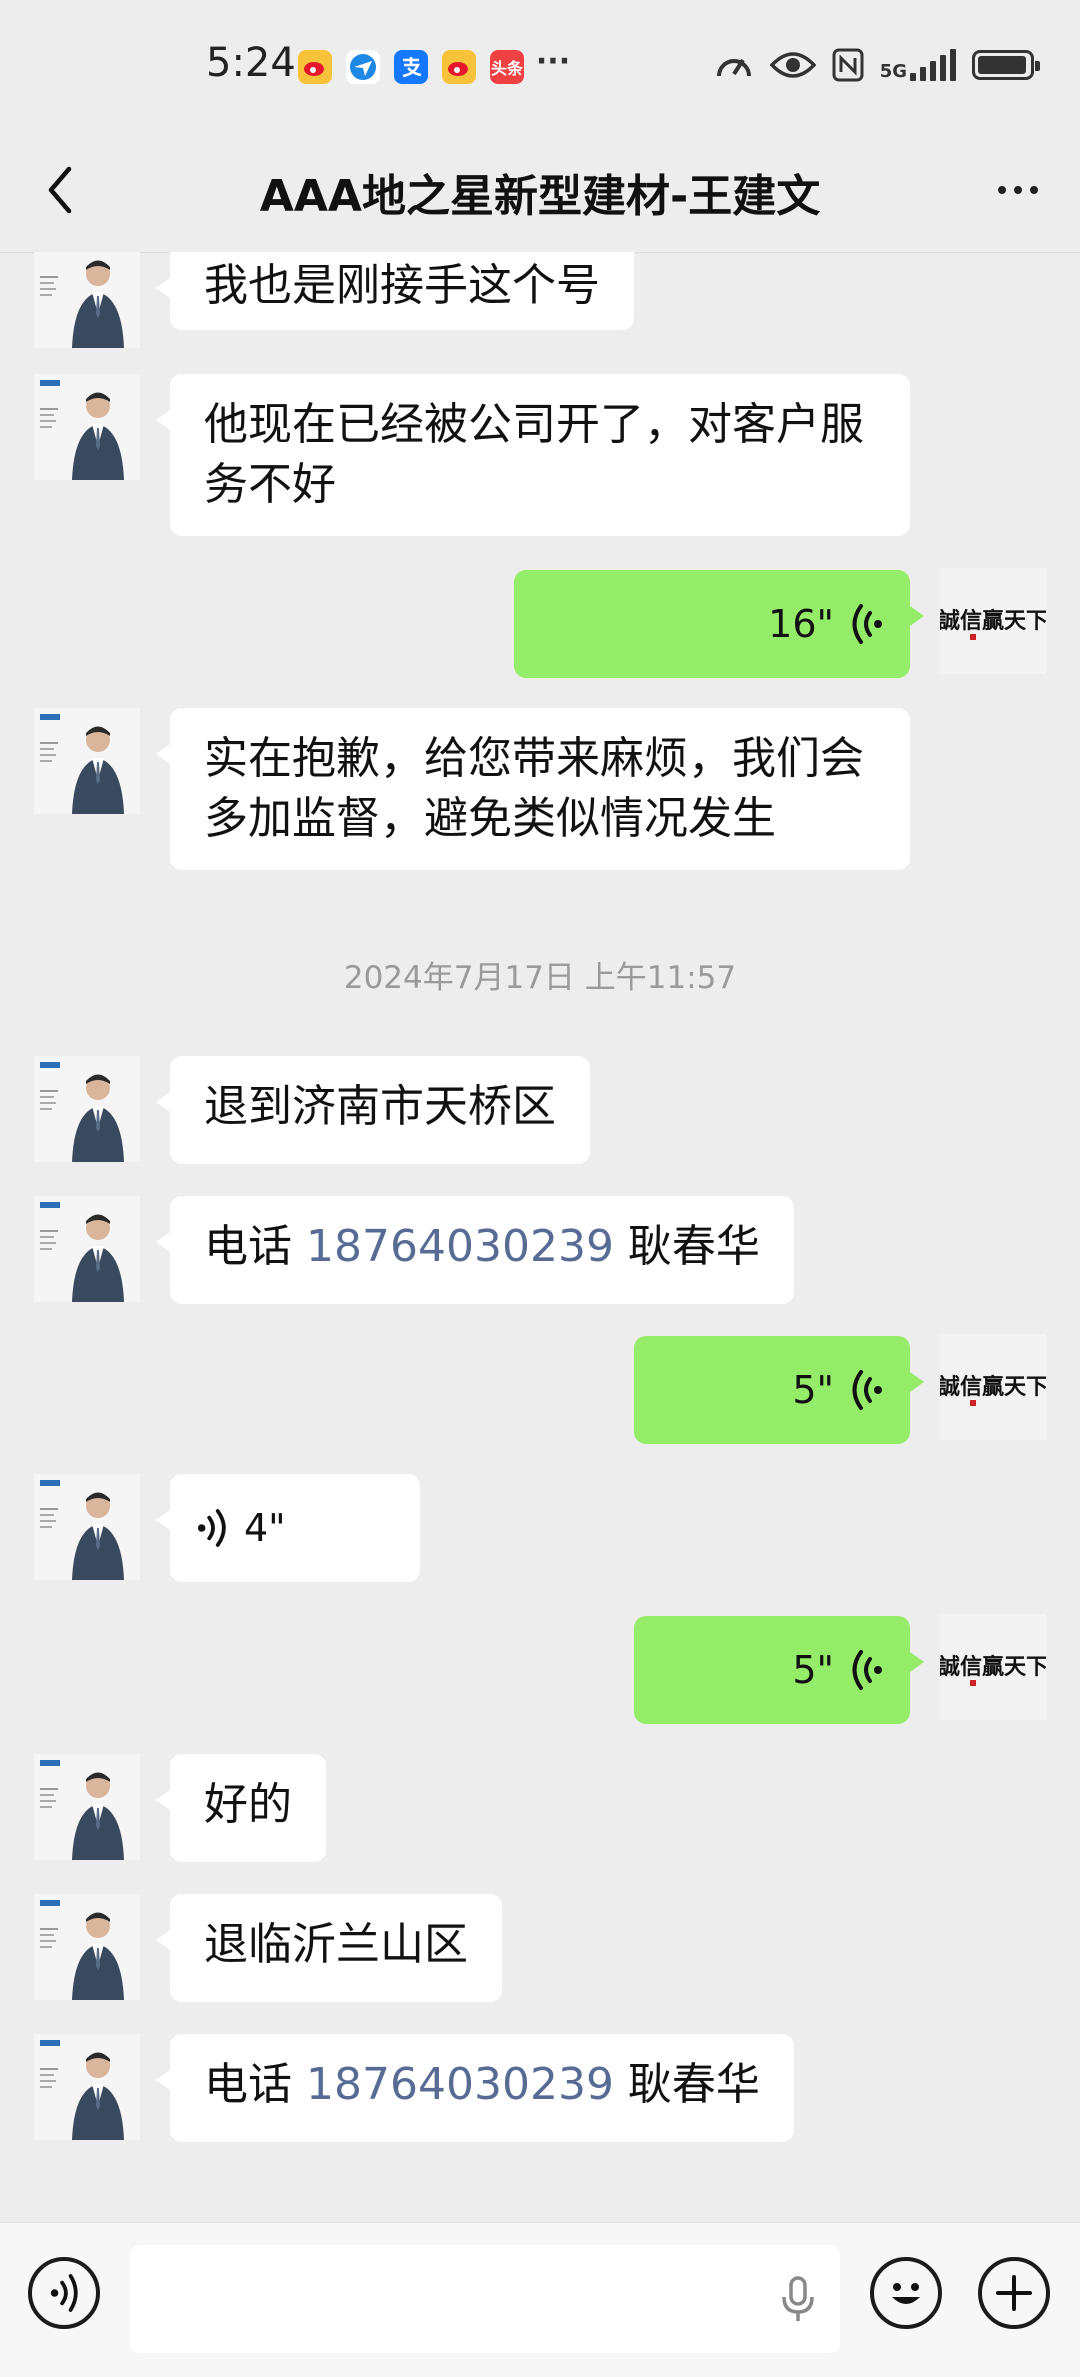  Describe the element at coordinates (329, 1948) in the screenshot. I see `message-bubble: 退临沂兰山区` at that location.